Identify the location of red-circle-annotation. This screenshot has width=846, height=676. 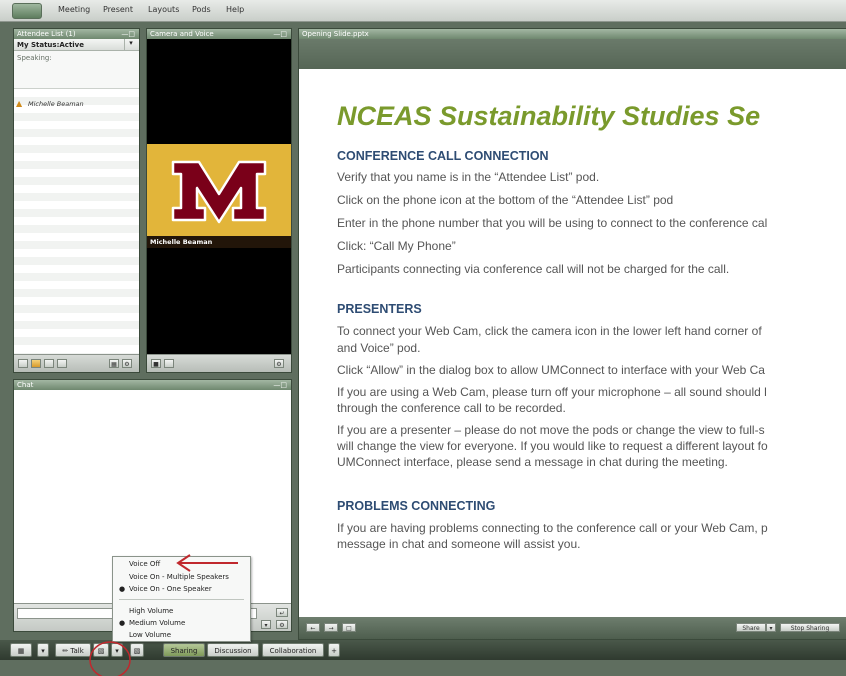
(110, 658).